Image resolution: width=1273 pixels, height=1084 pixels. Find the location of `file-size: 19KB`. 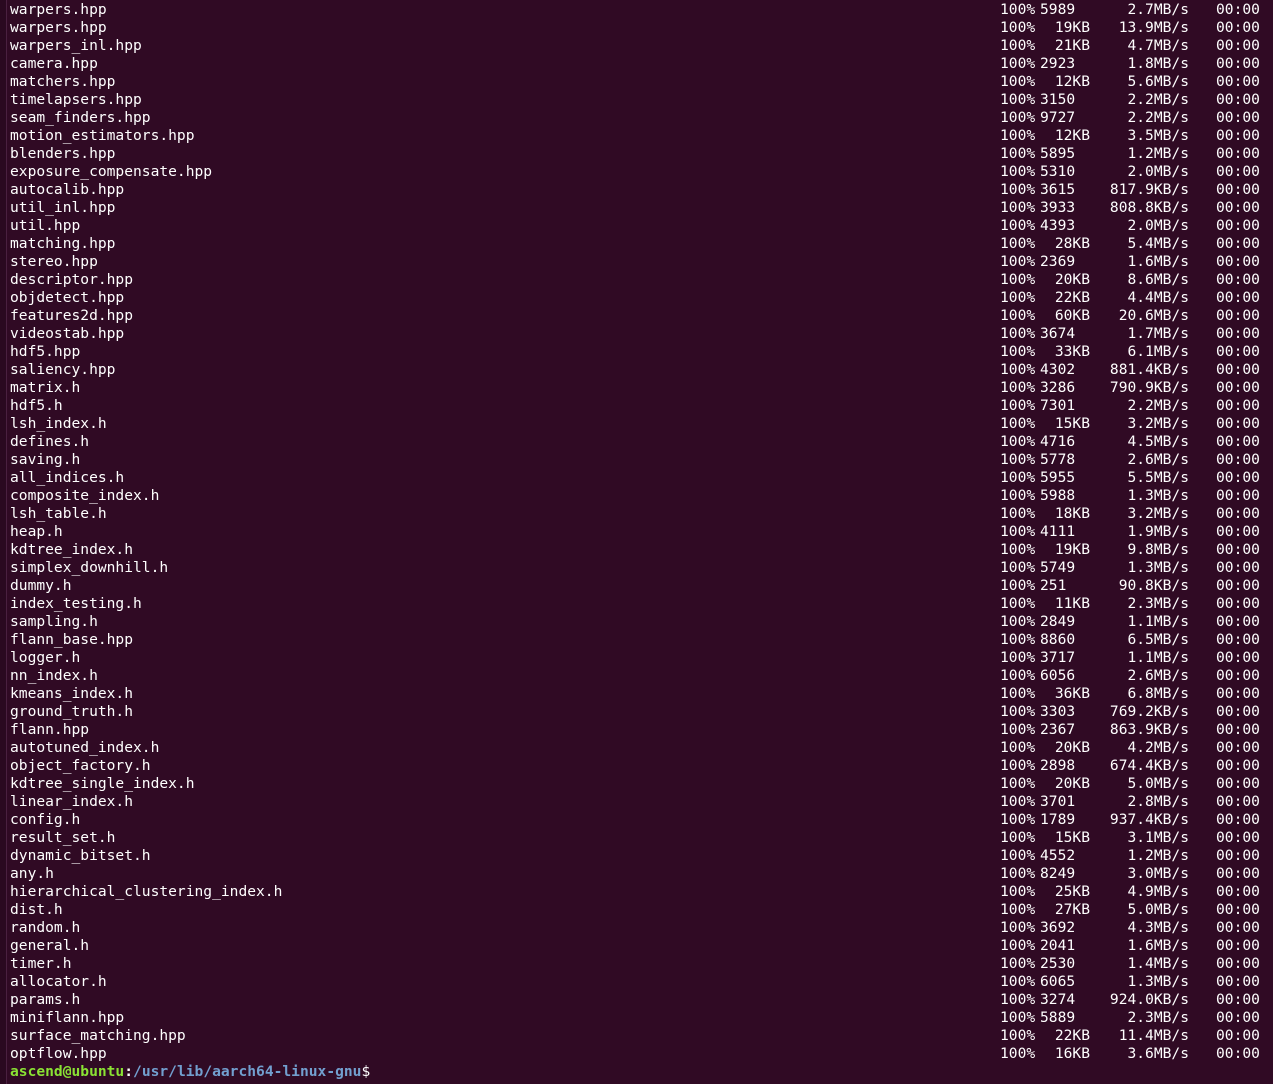

file-size: 19KB is located at coordinates (1072, 27).